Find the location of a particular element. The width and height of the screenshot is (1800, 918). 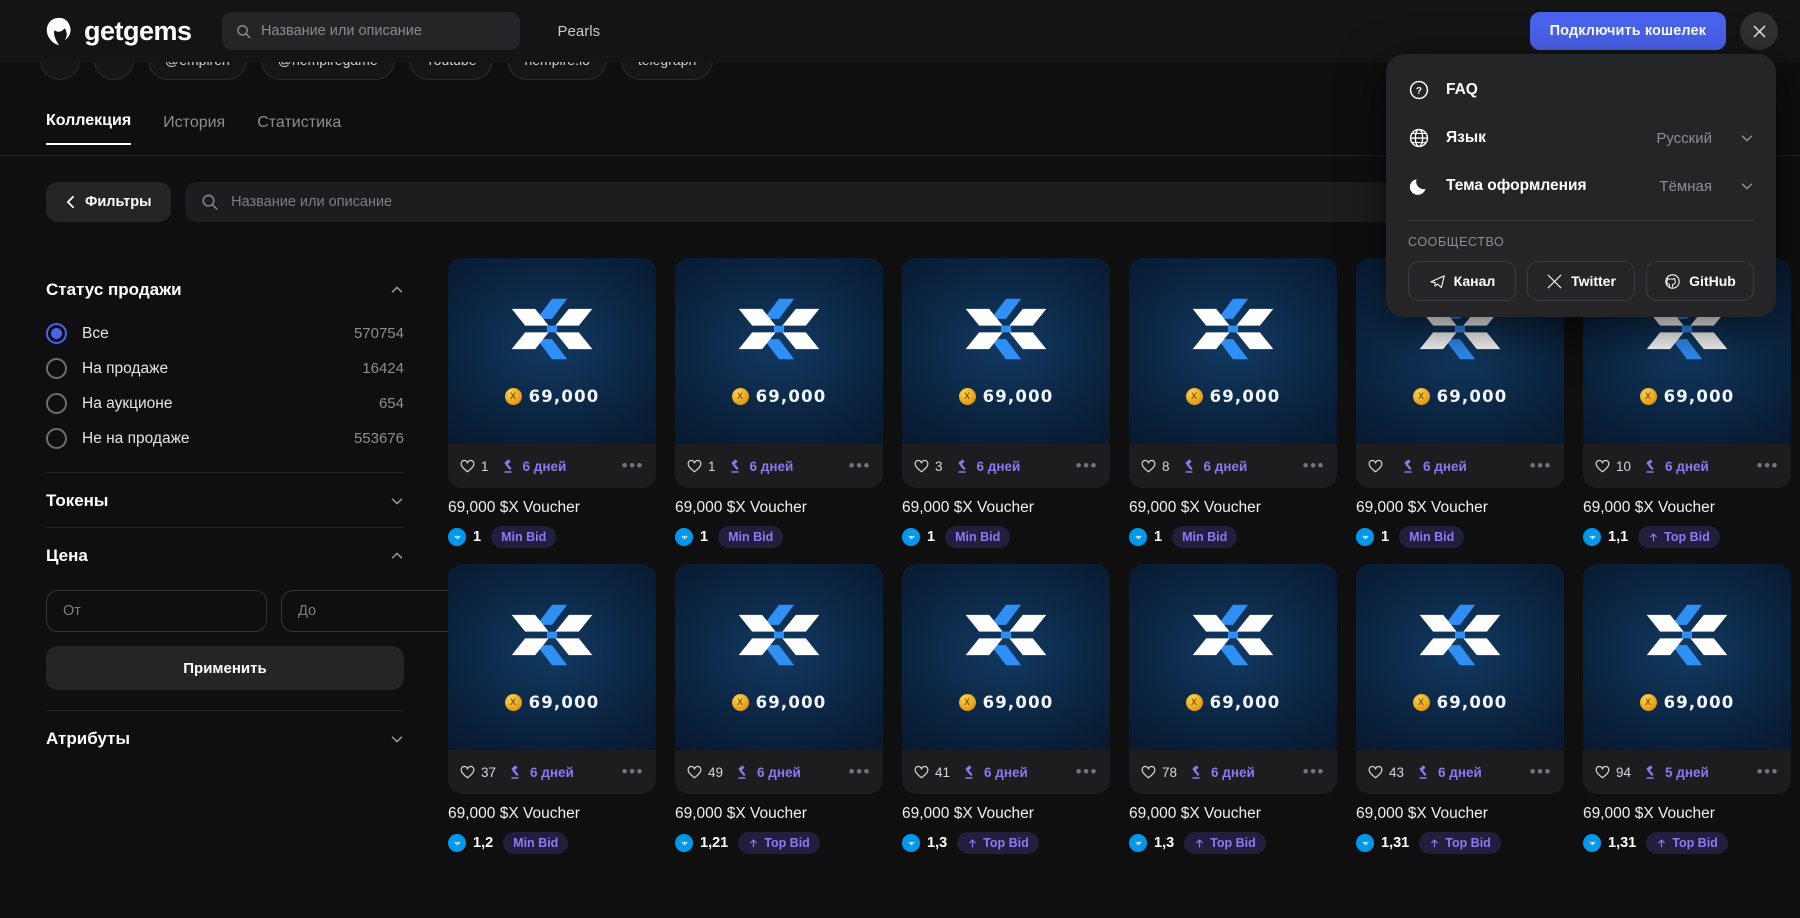

sale-status-option: Не на продаже 553676 is located at coordinates (225, 438).